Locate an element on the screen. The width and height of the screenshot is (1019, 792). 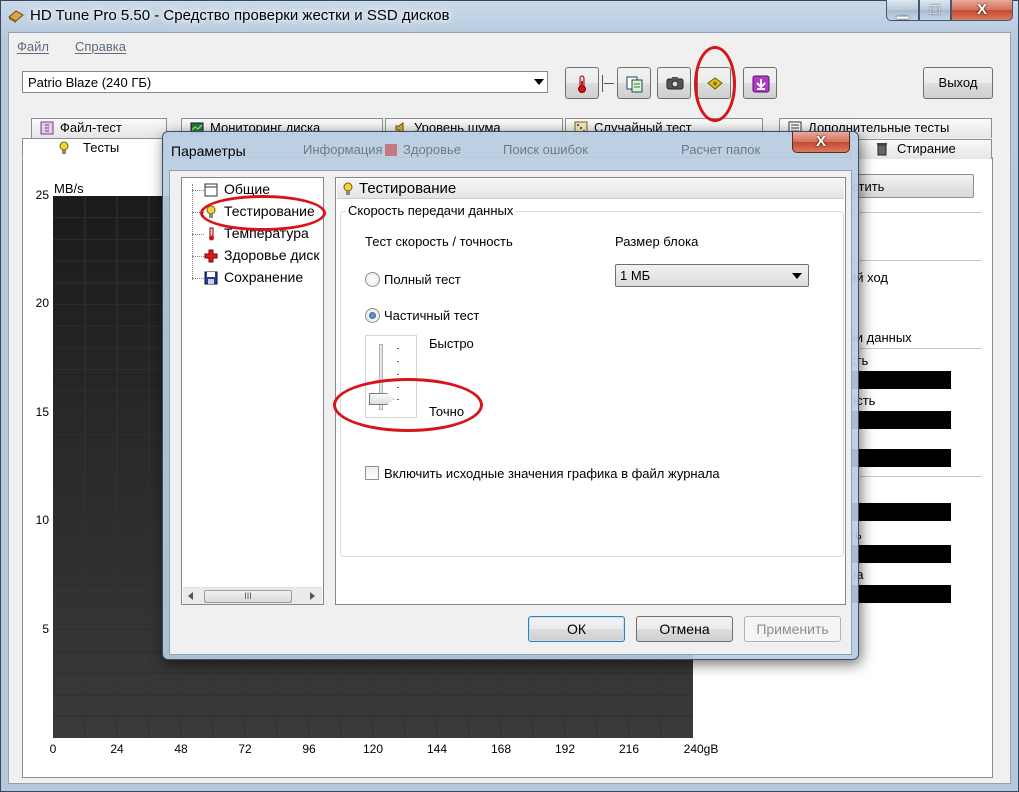
full-test-radio is located at coordinates (372, 279).